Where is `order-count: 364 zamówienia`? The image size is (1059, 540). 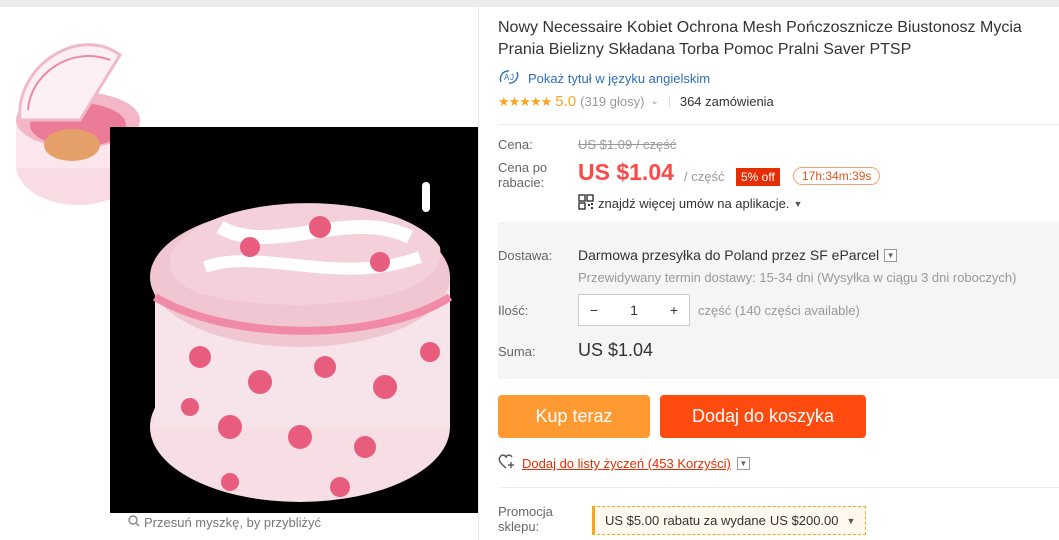
order-count: 364 zamówienia is located at coordinates (726, 101).